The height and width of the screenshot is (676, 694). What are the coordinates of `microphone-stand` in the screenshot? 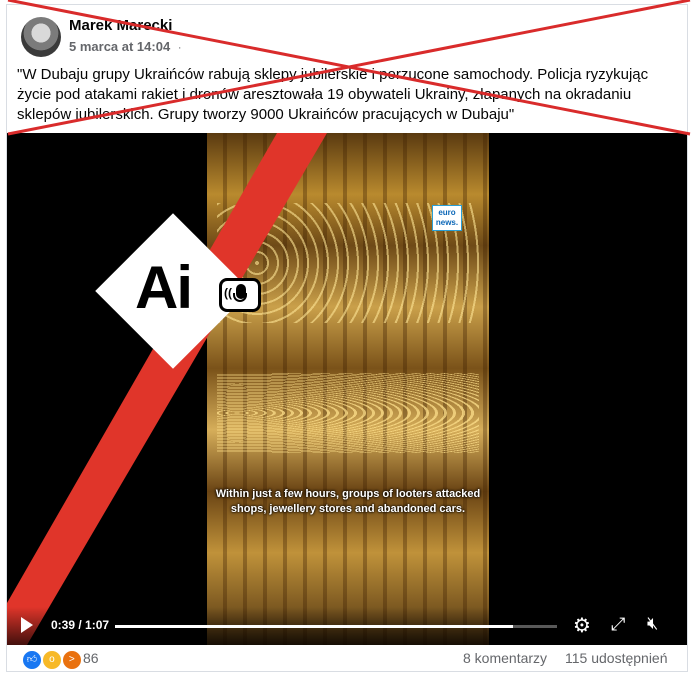 It's located at (240, 297).